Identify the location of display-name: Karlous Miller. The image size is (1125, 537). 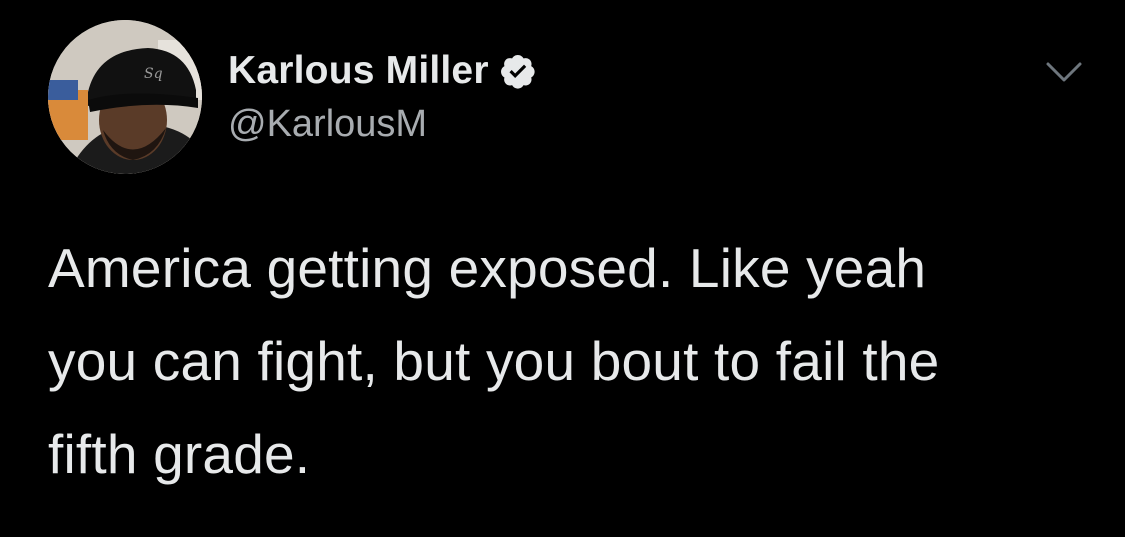
(358, 71).